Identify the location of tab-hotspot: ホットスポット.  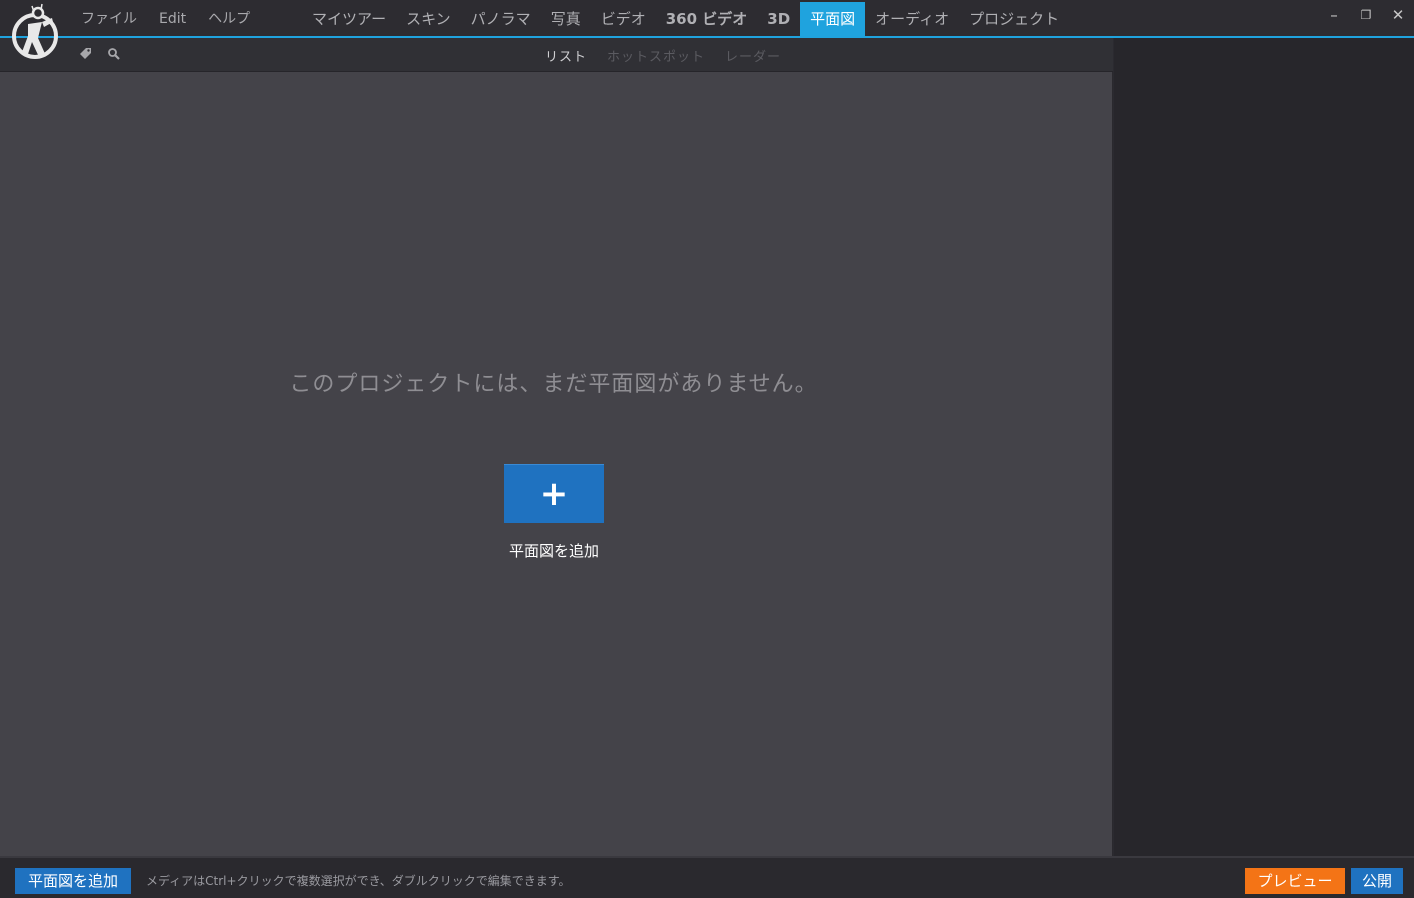
(656, 55).